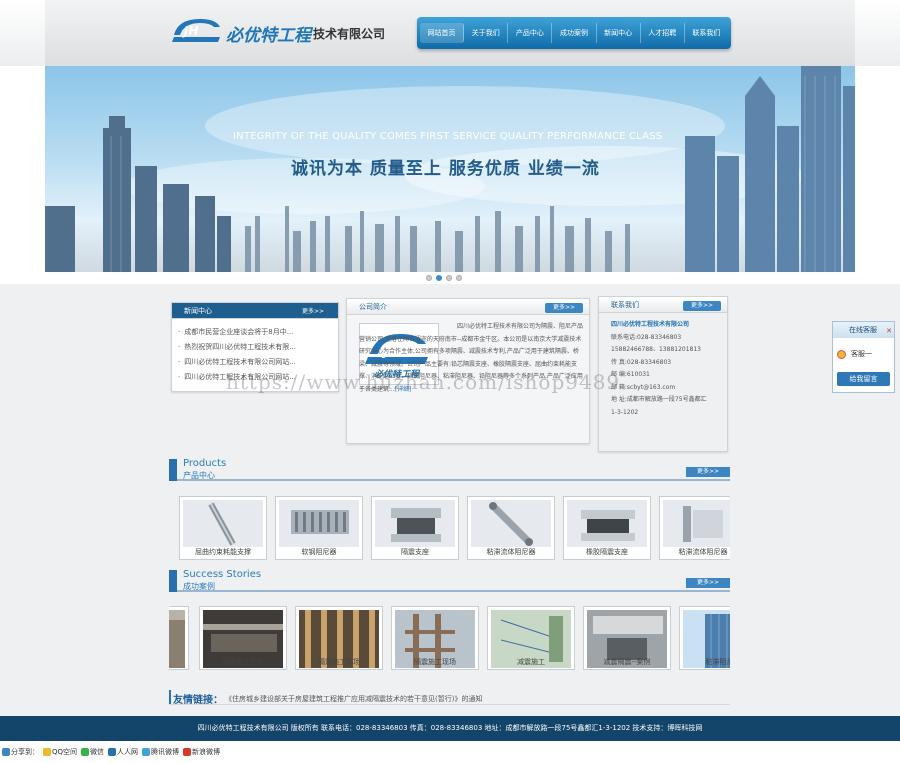 The height and width of the screenshot is (763, 900). Describe the element at coordinates (415, 552) in the screenshot. I see `product-caption: 隔震支座` at that location.